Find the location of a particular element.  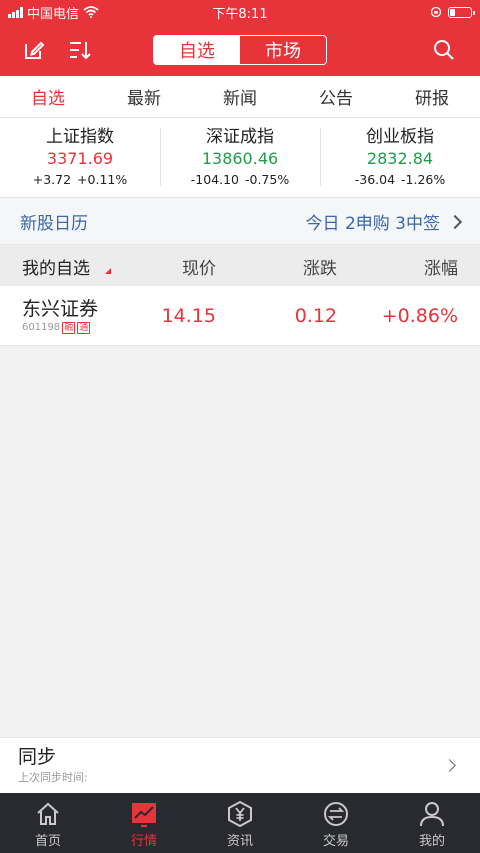

tabbar-item-news: 资讯 is located at coordinates (240, 823).